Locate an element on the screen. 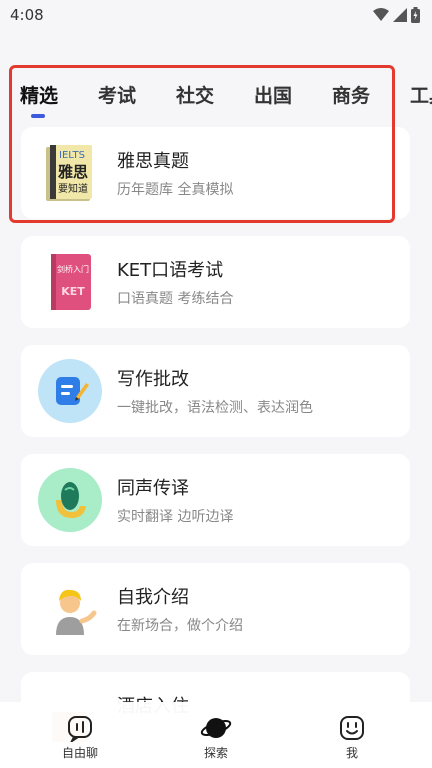 The image size is (432, 768). card-subtitle: 口语真题 考练结合 is located at coordinates (175, 299).